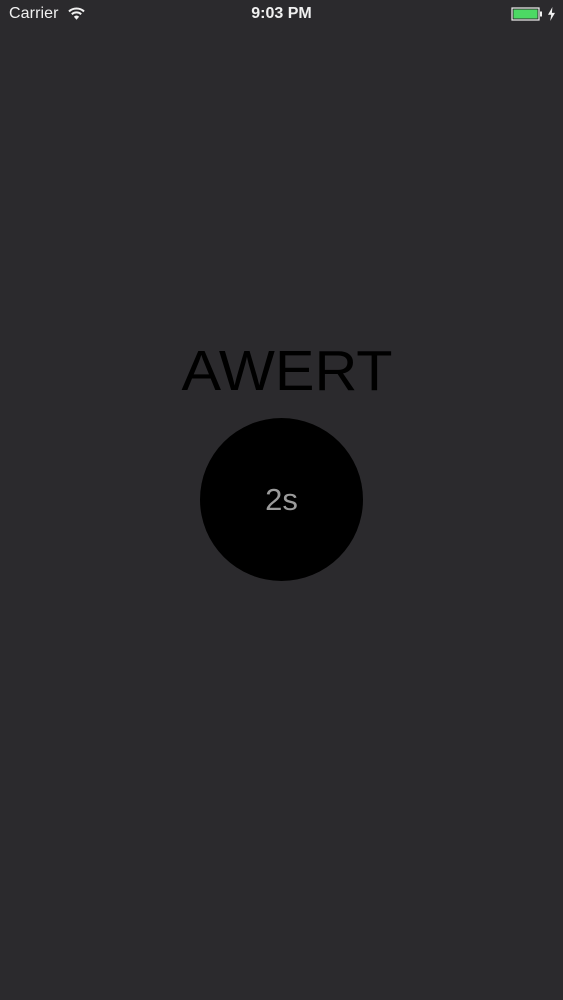 The image size is (563, 1000). I want to click on battery-icon, so click(526, 14).